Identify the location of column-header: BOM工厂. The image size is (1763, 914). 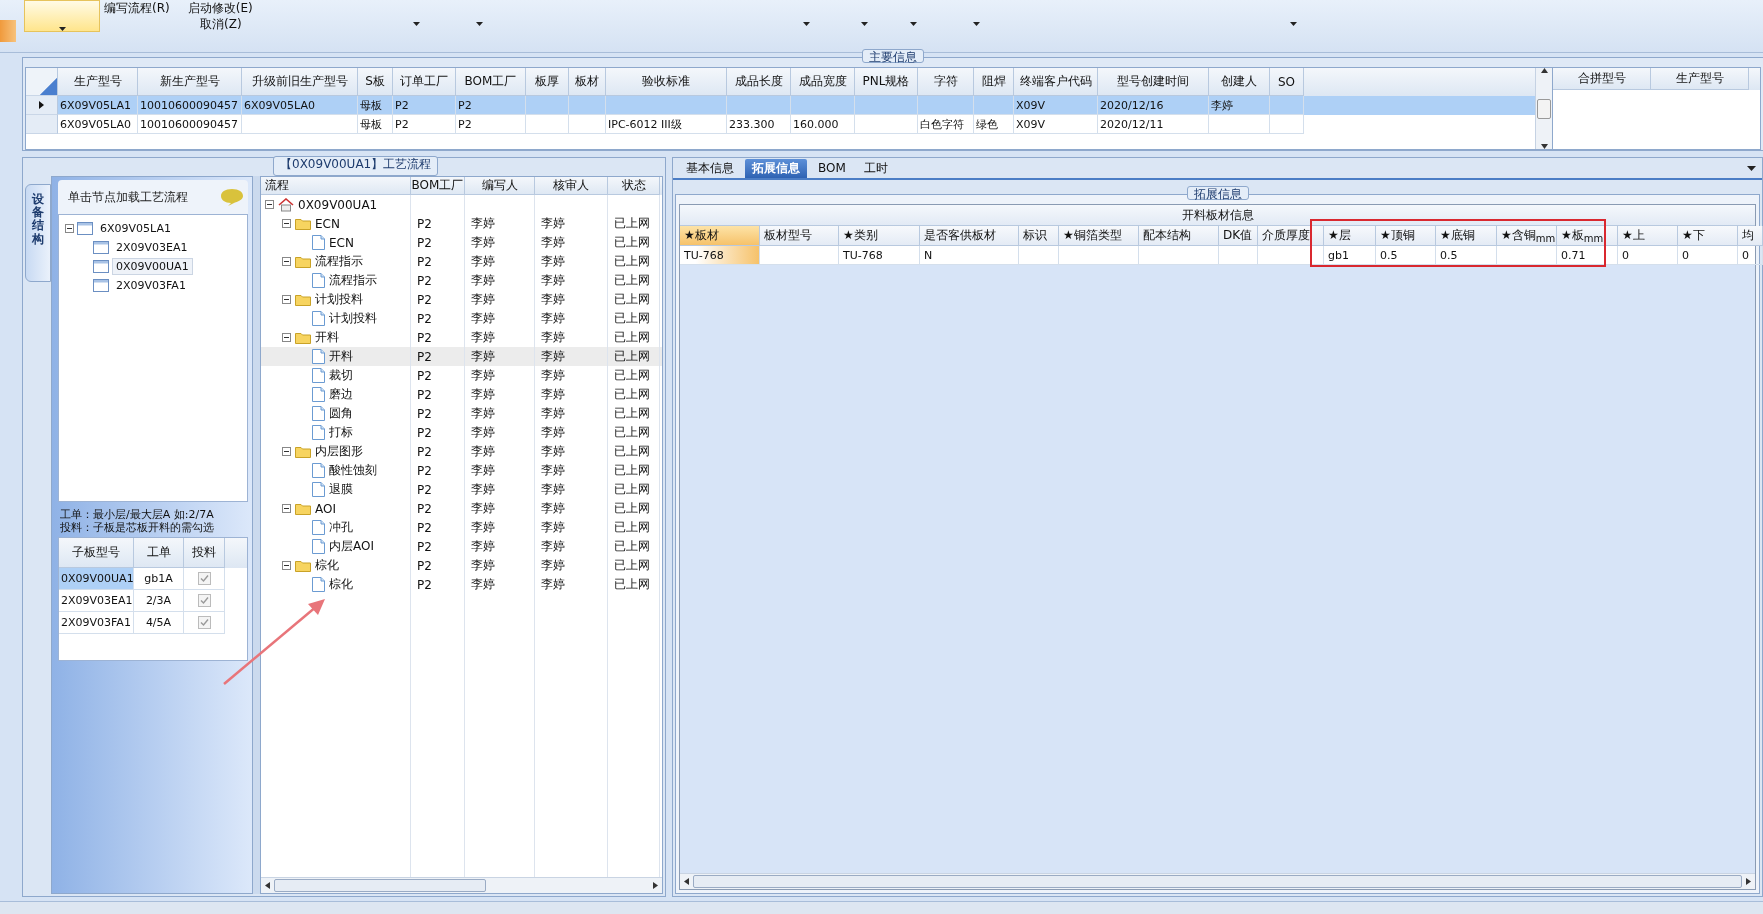
(438, 186).